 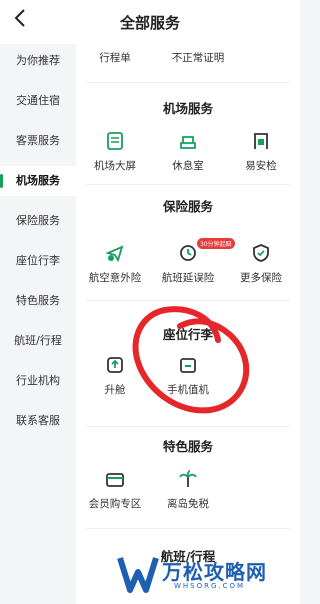 What do you see at coordinates (188, 253) in the screenshot?
I see `delay-icon` at bounding box center [188, 253].